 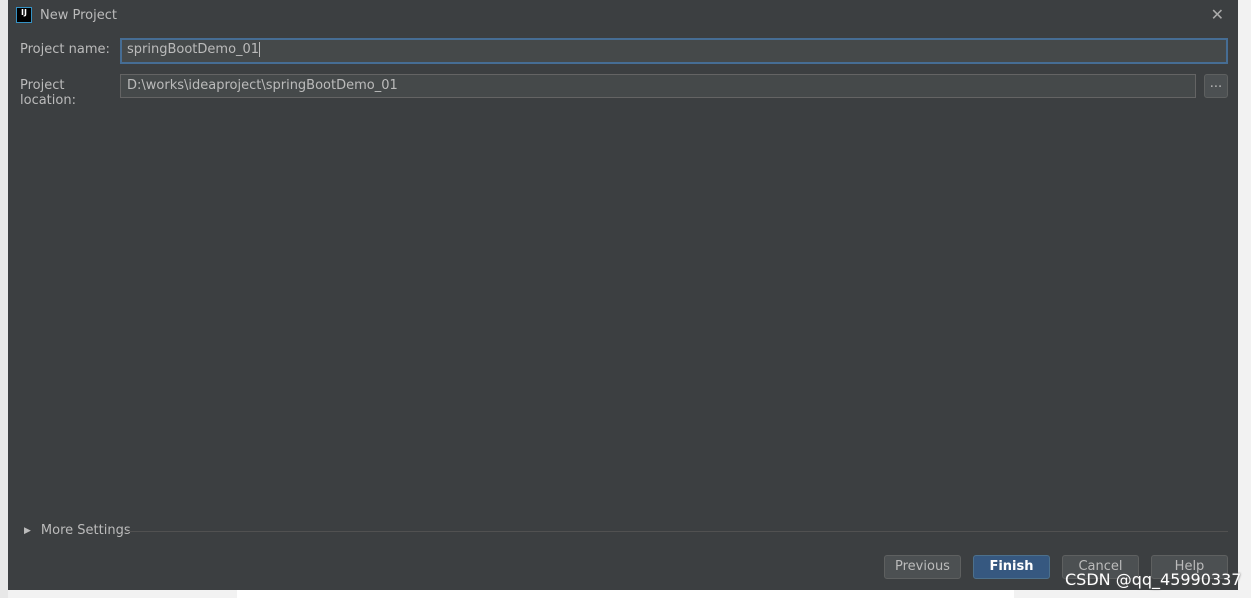 What do you see at coordinates (625, 594) in the screenshot?
I see `background-window-bottom` at bounding box center [625, 594].